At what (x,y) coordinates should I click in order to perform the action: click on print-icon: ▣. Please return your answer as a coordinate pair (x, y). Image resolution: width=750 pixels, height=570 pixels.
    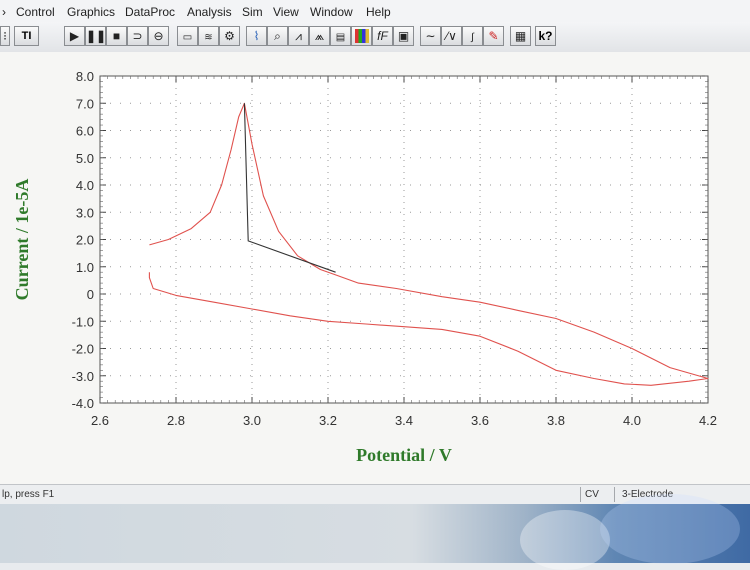
    Looking at the image, I should click on (403, 36).